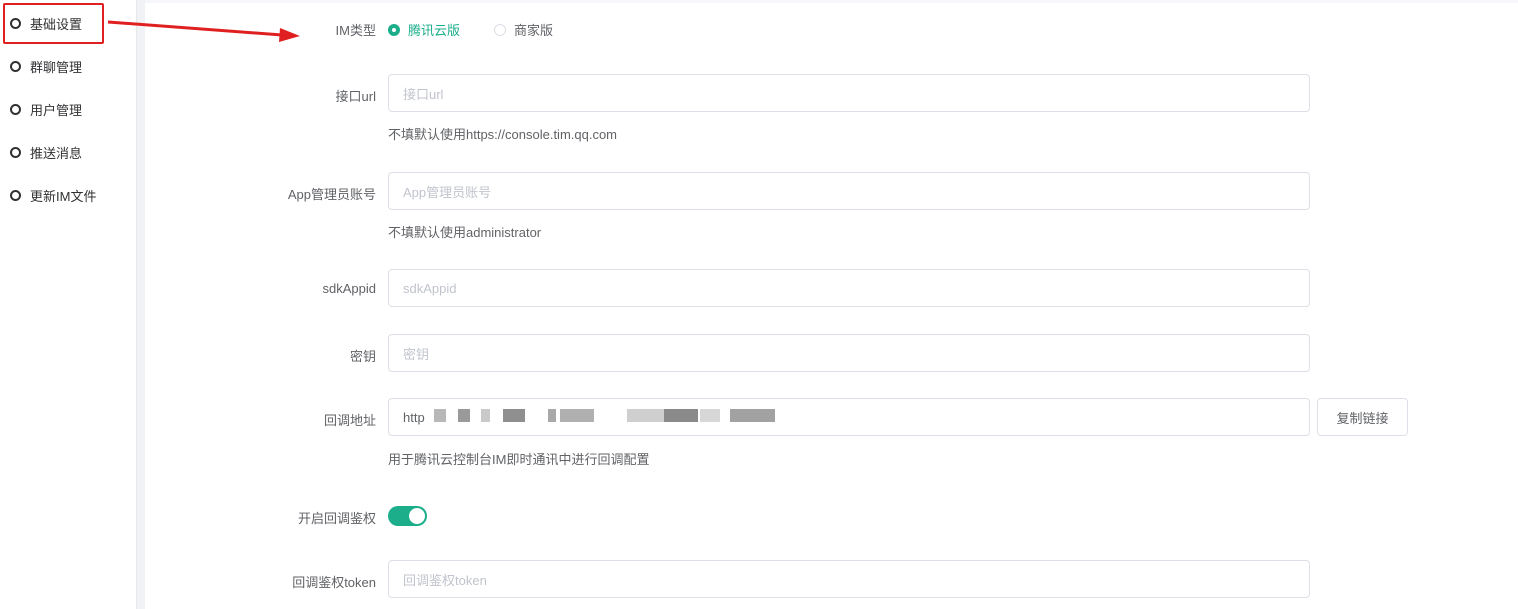 This screenshot has height=609, width=1518. I want to click on sidebar: 基础设置 群聊管理 用户管理 推送消息 更新IM文件, so click(68, 304).